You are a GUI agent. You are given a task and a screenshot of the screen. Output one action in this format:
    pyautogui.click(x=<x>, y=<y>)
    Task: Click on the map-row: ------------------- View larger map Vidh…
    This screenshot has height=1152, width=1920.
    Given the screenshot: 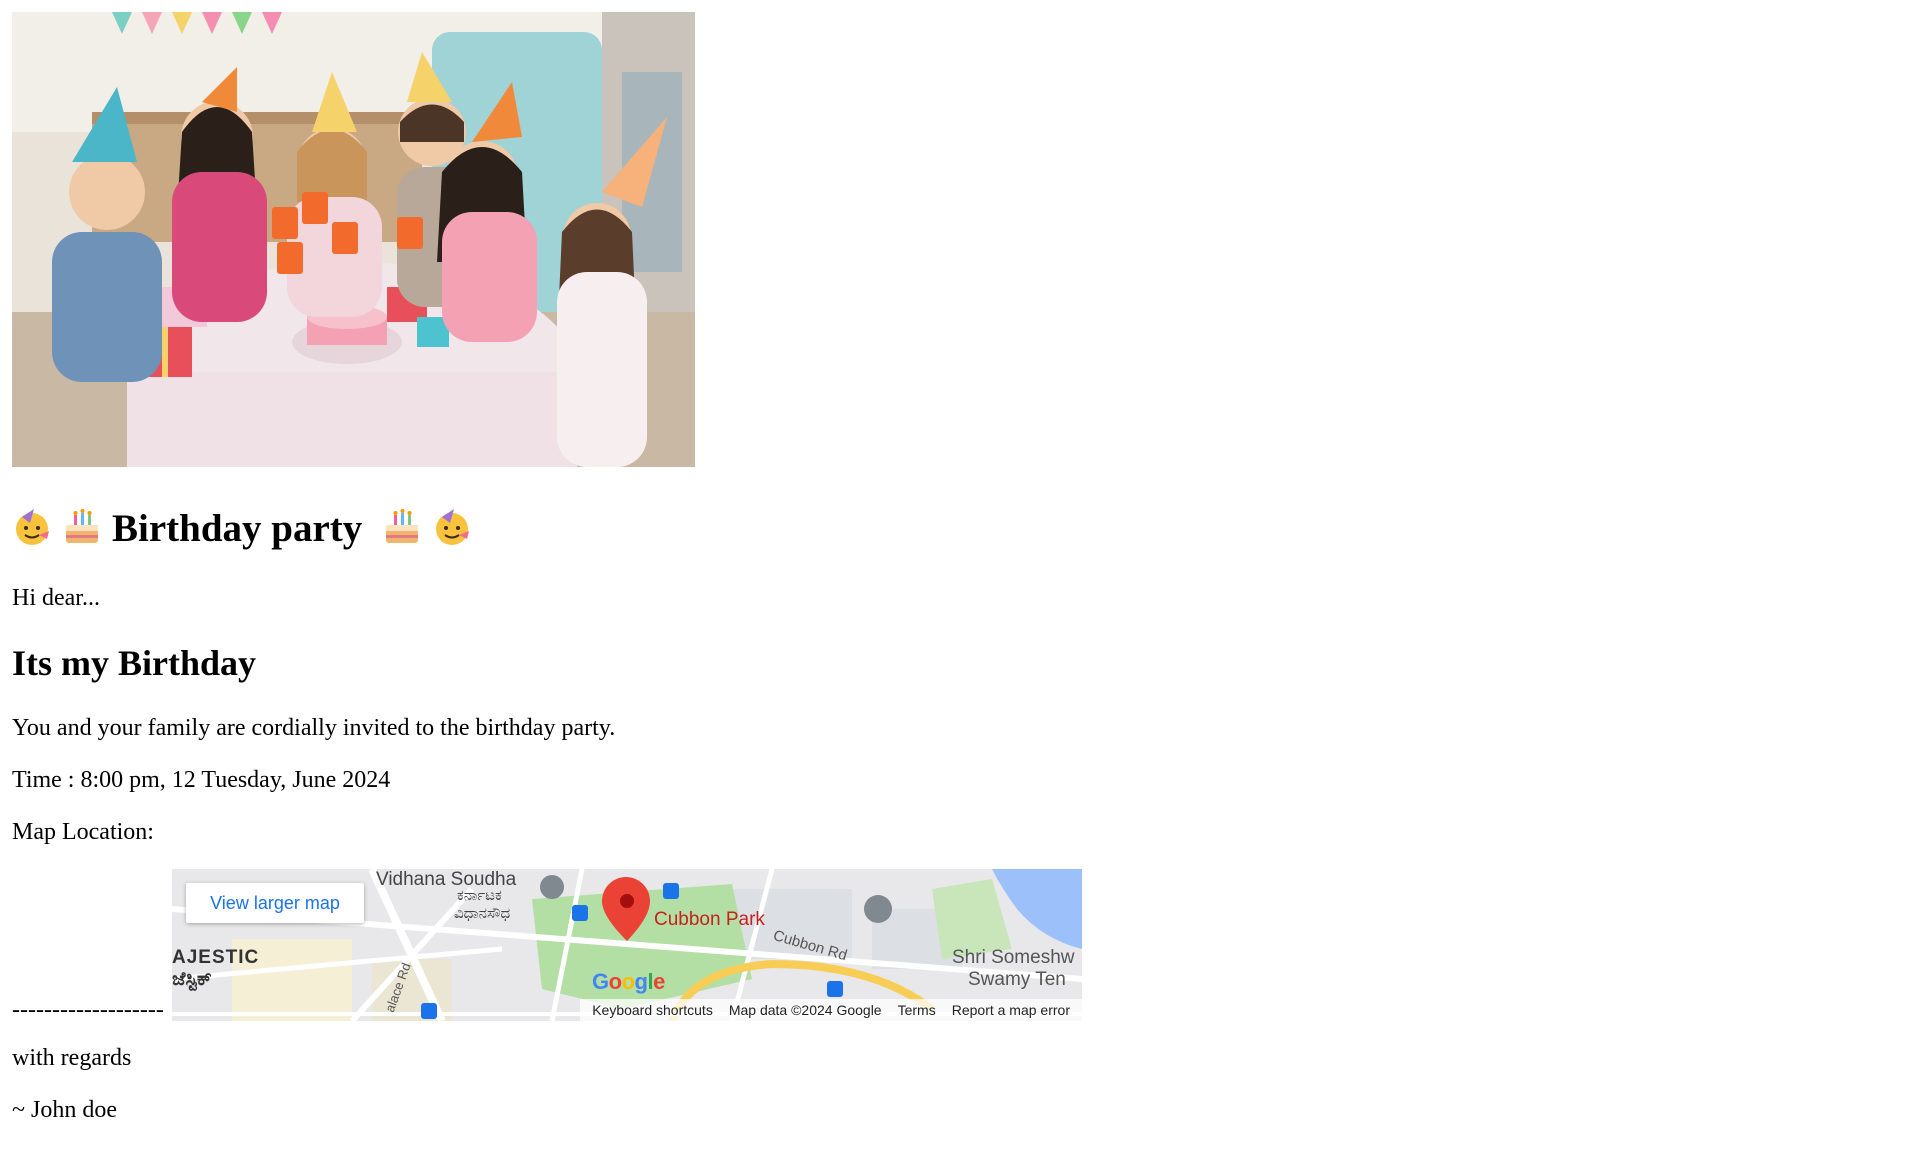 What is the action you would take?
    pyautogui.click(x=547, y=946)
    